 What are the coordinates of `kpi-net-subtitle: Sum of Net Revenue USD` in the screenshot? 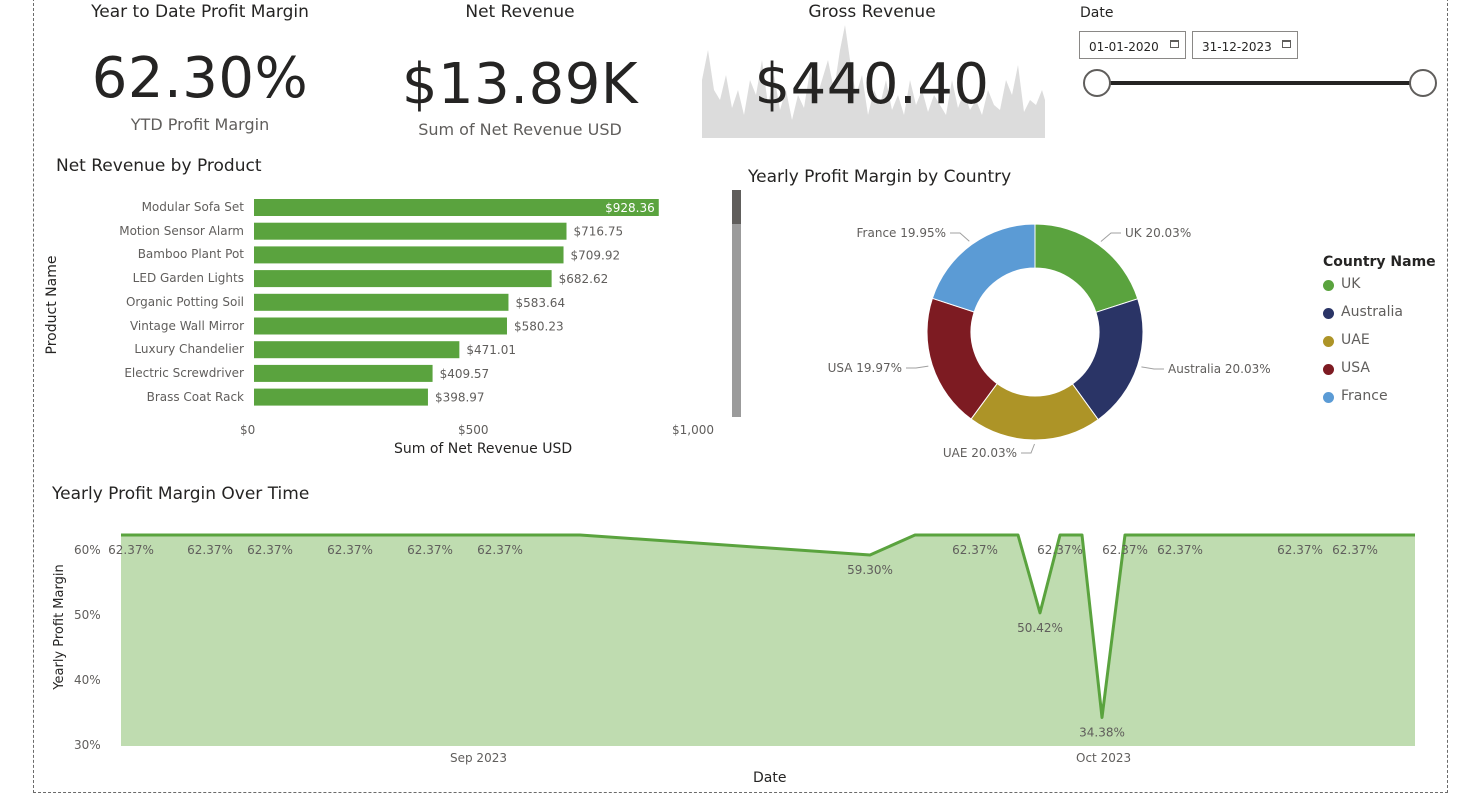 It's located at (520, 129).